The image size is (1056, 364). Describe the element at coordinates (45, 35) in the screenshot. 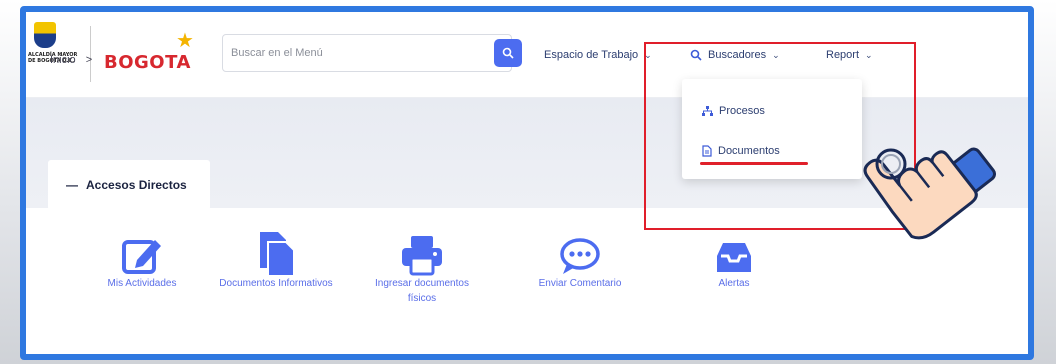

I see `coat-of-arms-icon` at that location.